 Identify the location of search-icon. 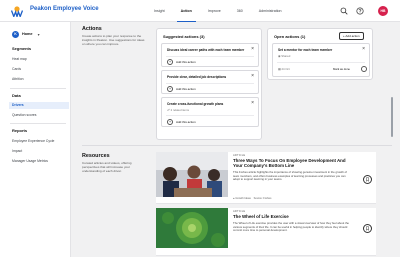
(344, 11).